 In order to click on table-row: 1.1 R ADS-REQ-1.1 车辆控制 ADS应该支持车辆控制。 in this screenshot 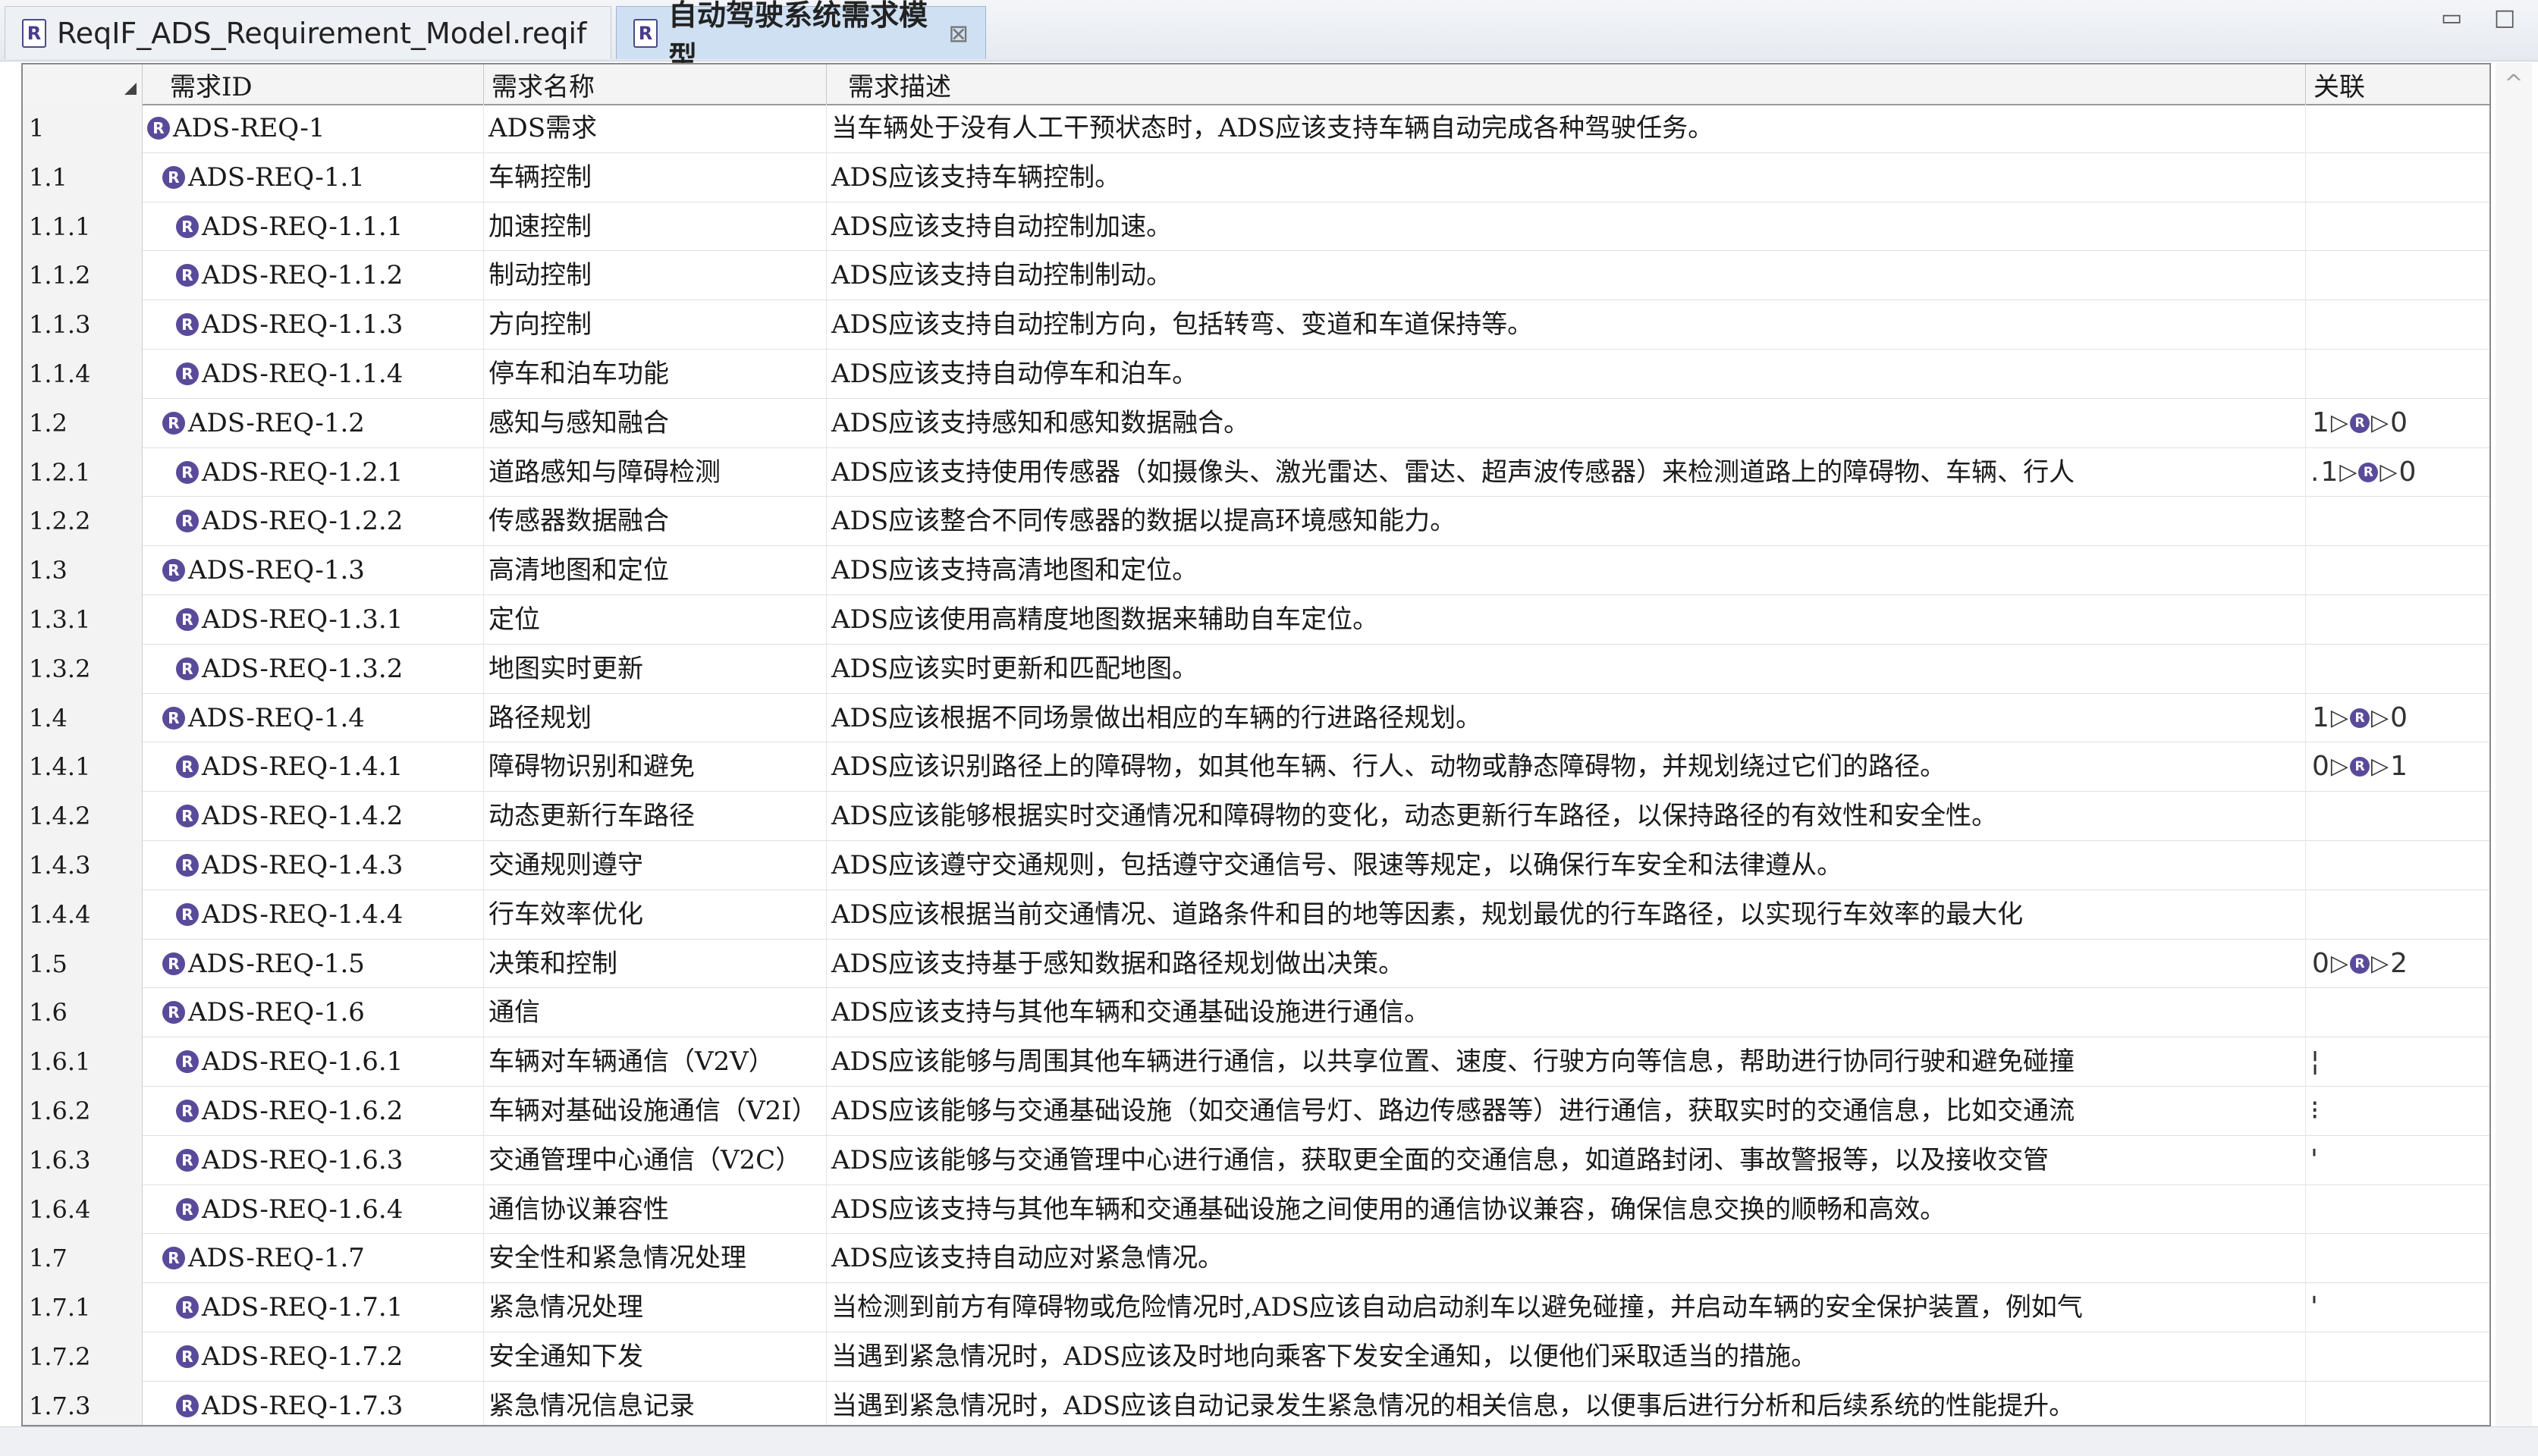, I will do `click(1256, 177)`.